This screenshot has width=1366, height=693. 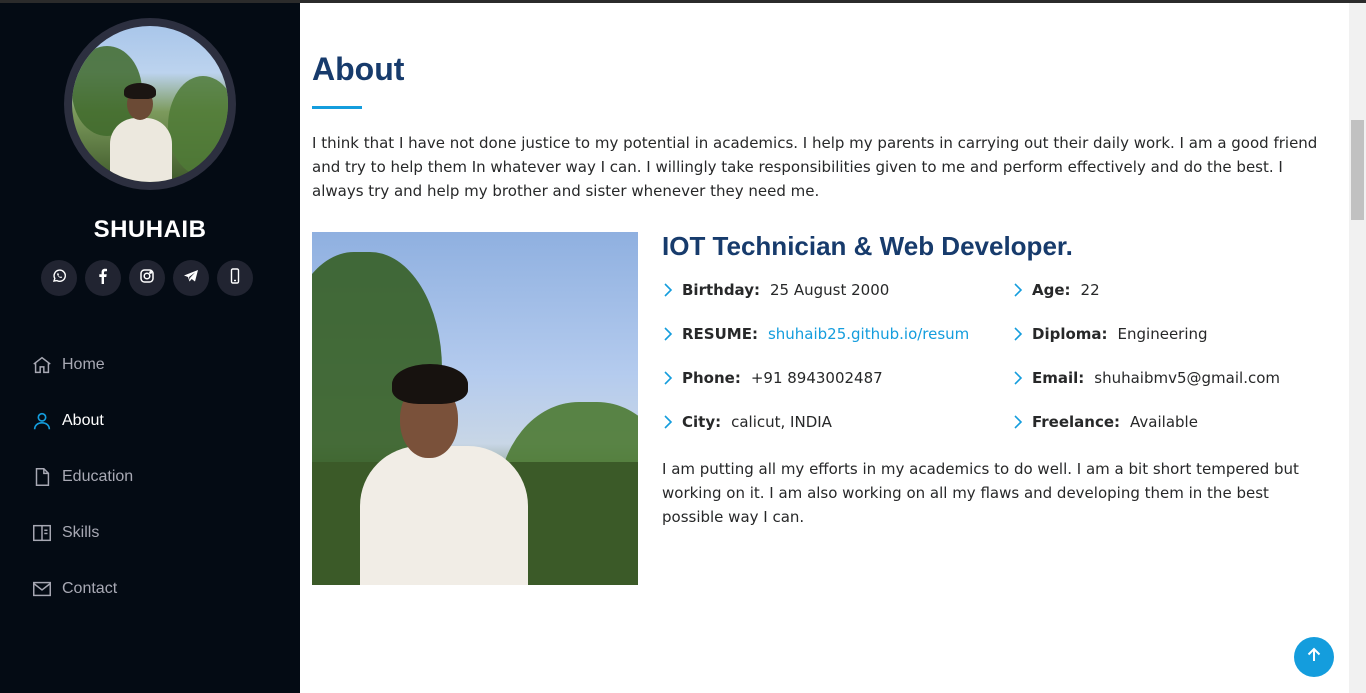 I want to click on sidebar-item-label: Education, so click(x=98, y=476).